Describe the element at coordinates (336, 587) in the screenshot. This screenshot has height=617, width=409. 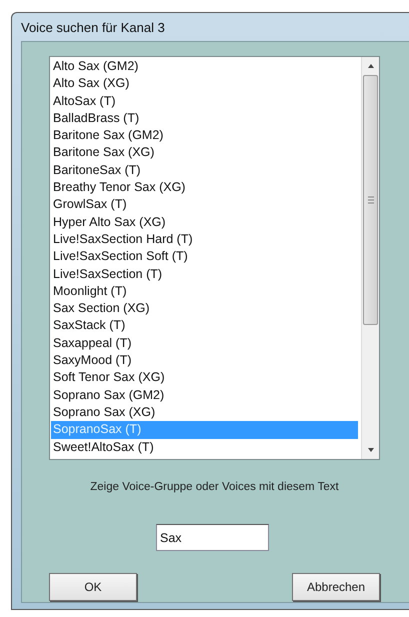
I see `cancel-button: Abbrechen` at that location.